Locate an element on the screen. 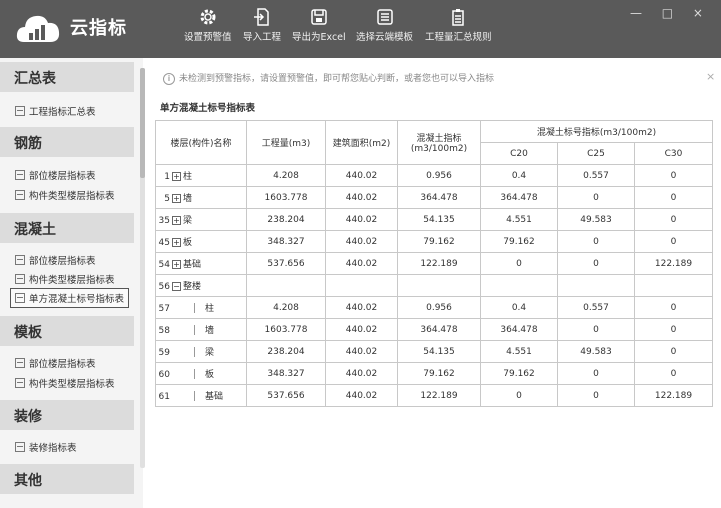  select-cloud-template-button: 选择云端模板 is located at coordinates (384, 25).